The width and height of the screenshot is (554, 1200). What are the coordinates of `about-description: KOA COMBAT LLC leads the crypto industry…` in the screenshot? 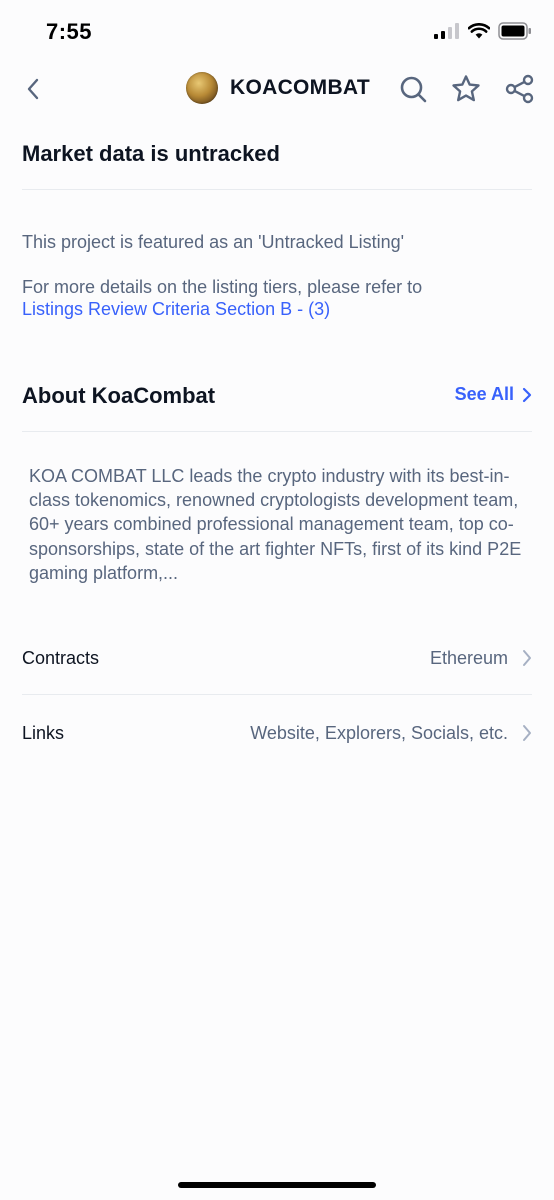 It's located at (275, 524).